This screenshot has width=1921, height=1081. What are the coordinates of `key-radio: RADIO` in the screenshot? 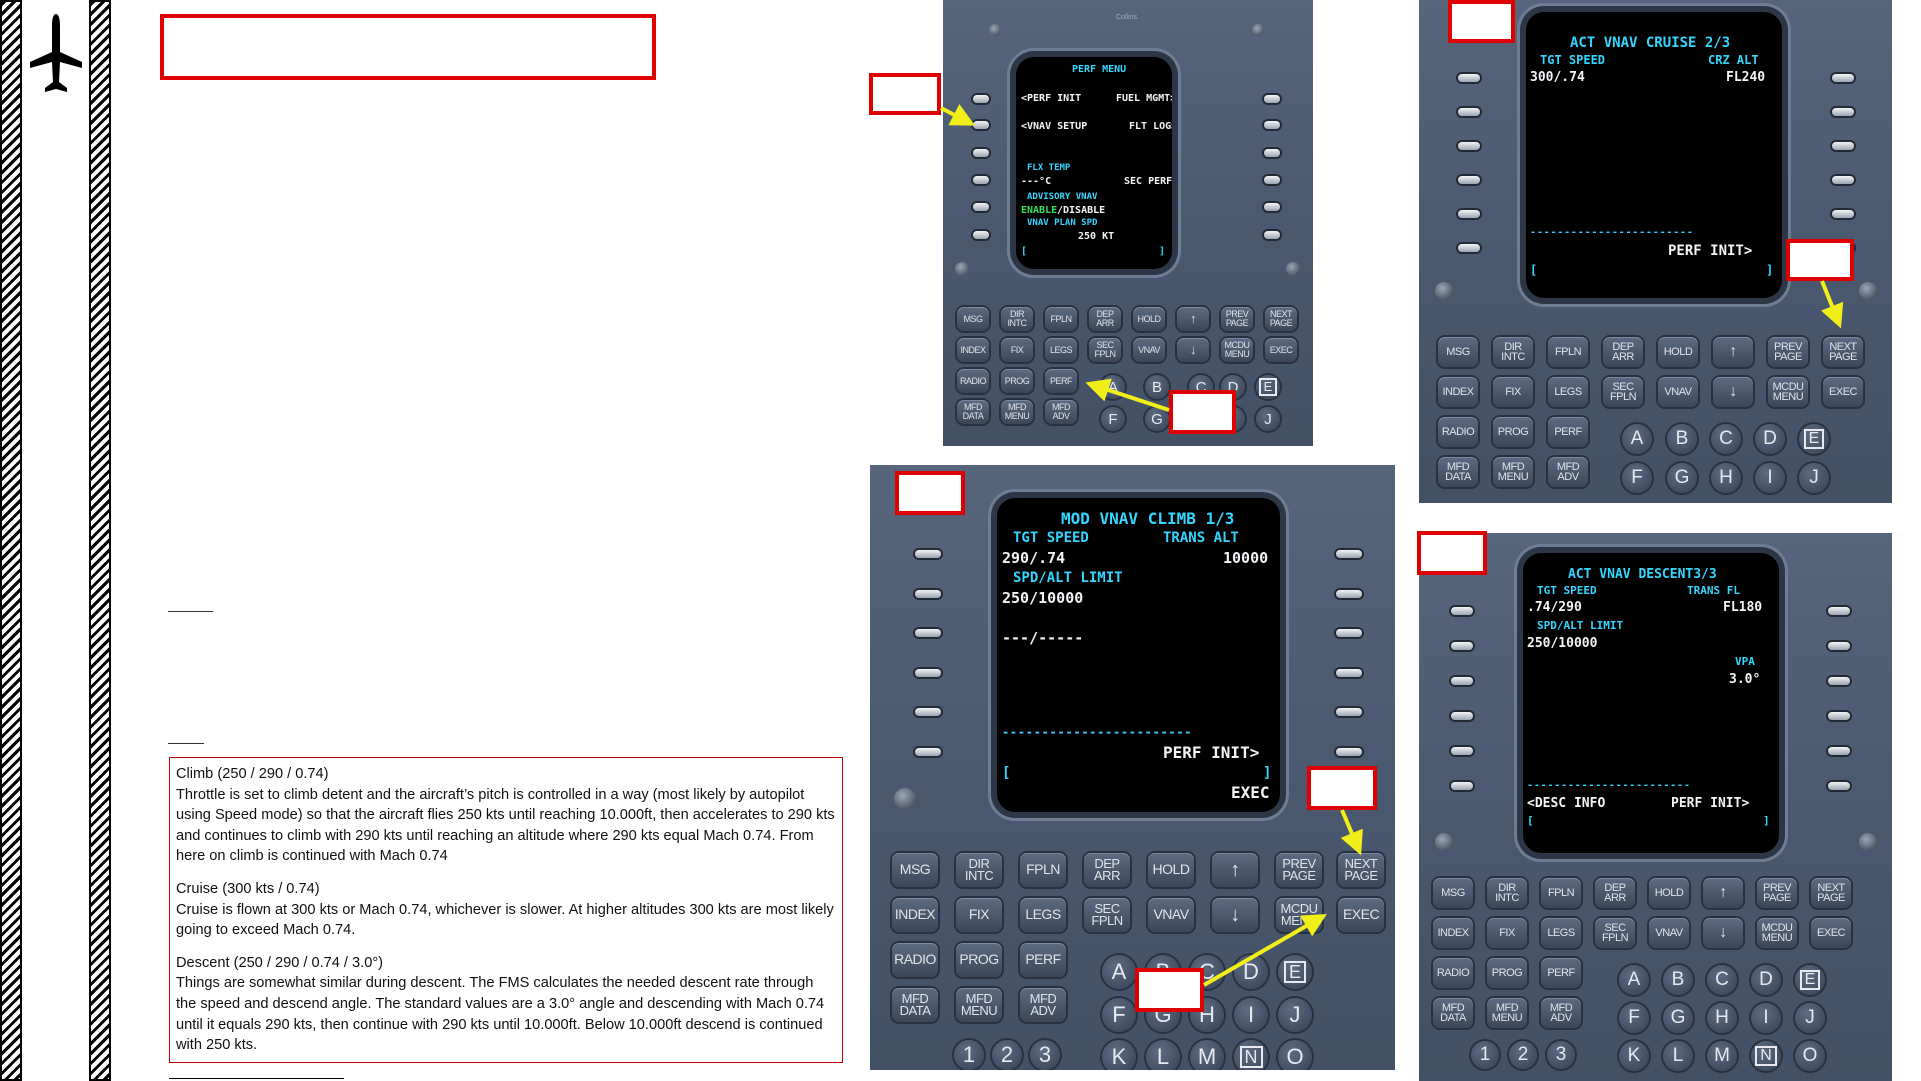 It's located at (915, 960).